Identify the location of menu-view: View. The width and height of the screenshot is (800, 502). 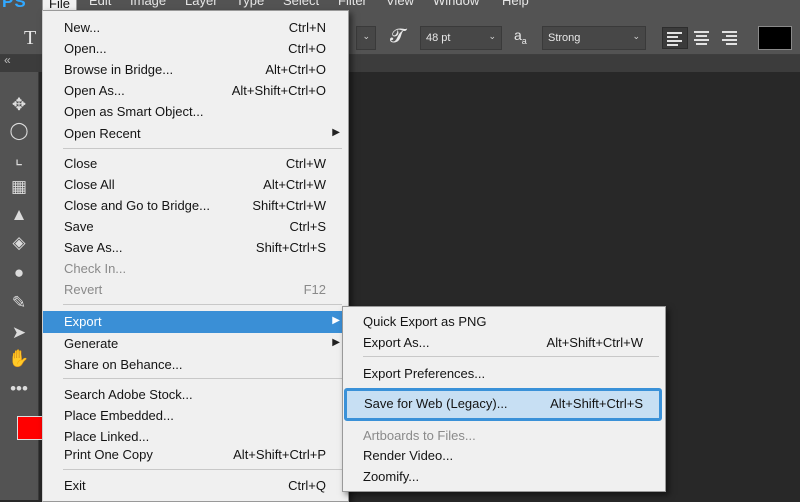
(400, 4).